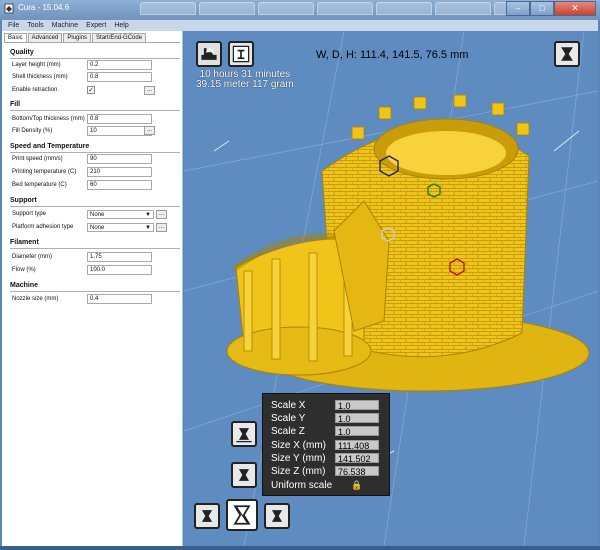 The height and width of the screenshot is (550, 600). Describe the element at coordinates (119, 131) in the screenshot. I see `fill-density-input: 10` at that location.